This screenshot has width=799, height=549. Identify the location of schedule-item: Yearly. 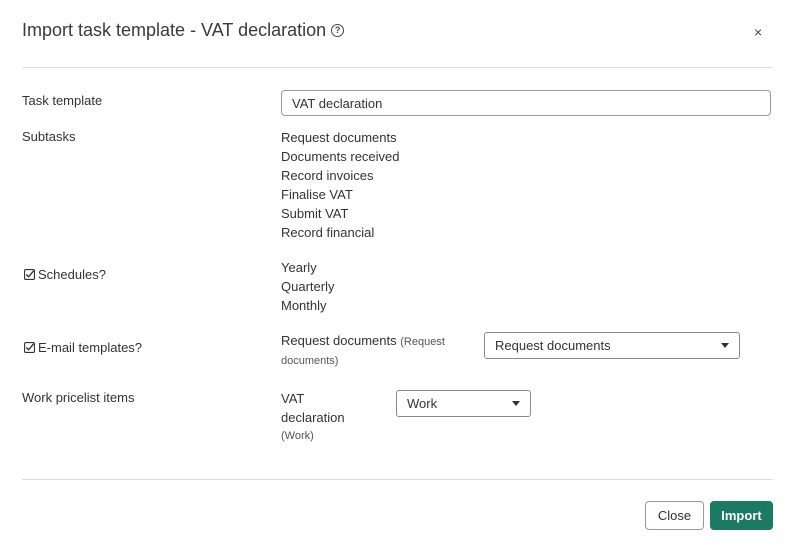
(299, 267).